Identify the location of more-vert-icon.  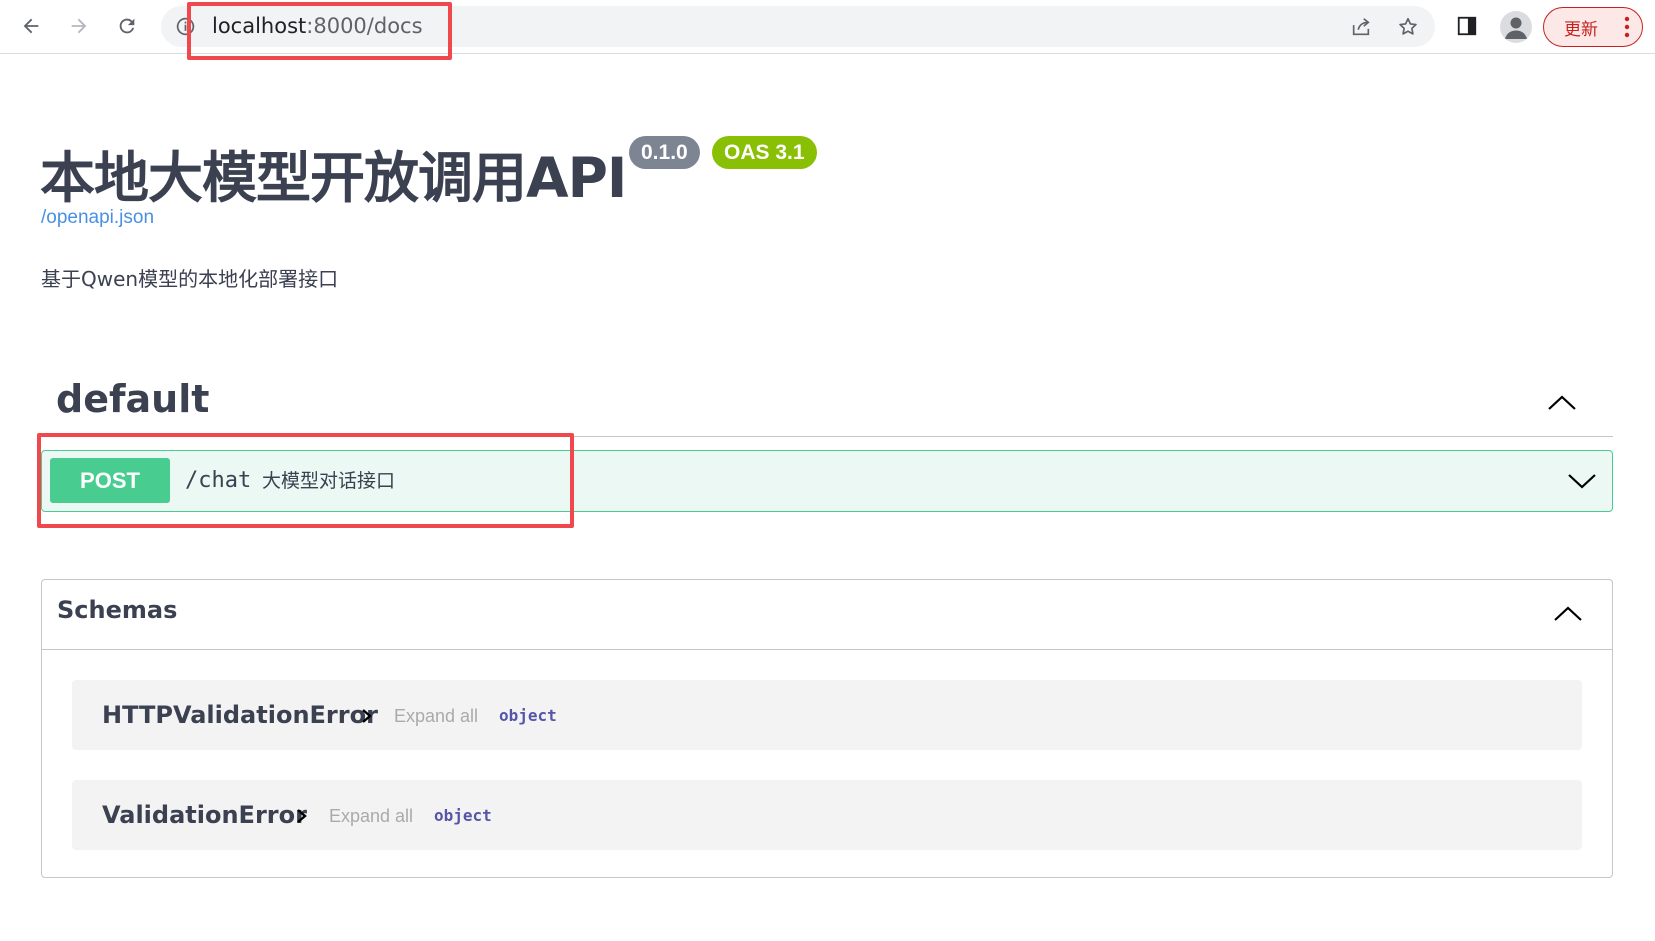
(1627, 27).